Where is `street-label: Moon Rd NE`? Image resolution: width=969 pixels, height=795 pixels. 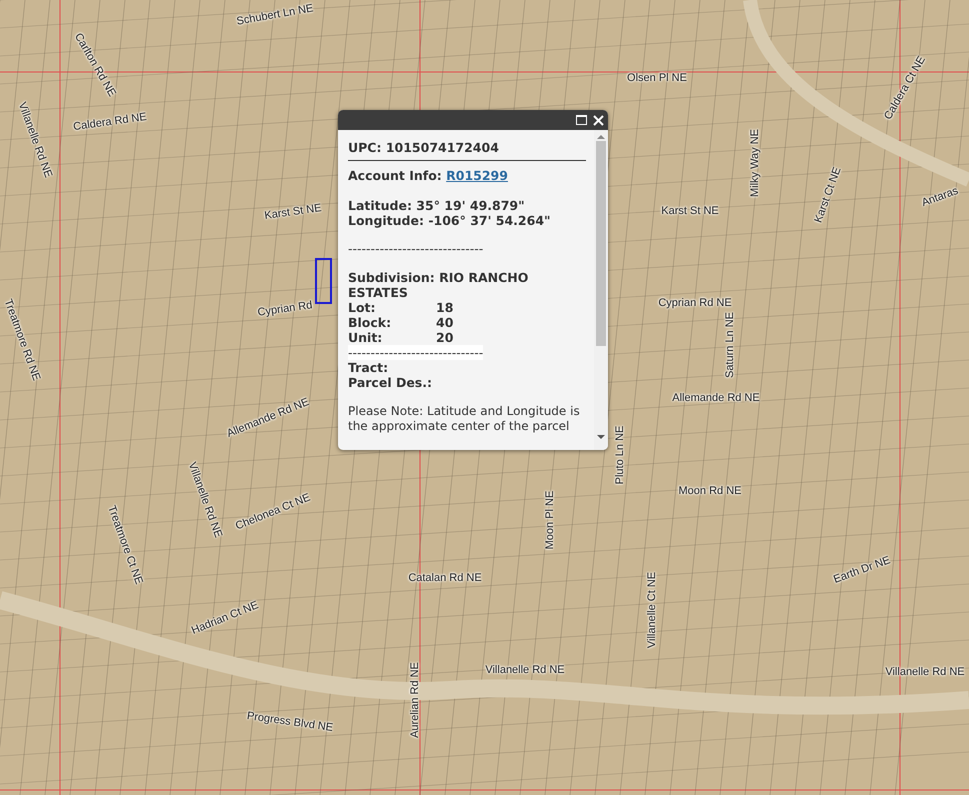 street-label: Moon Rd NE is located at coordinates (710, 491).